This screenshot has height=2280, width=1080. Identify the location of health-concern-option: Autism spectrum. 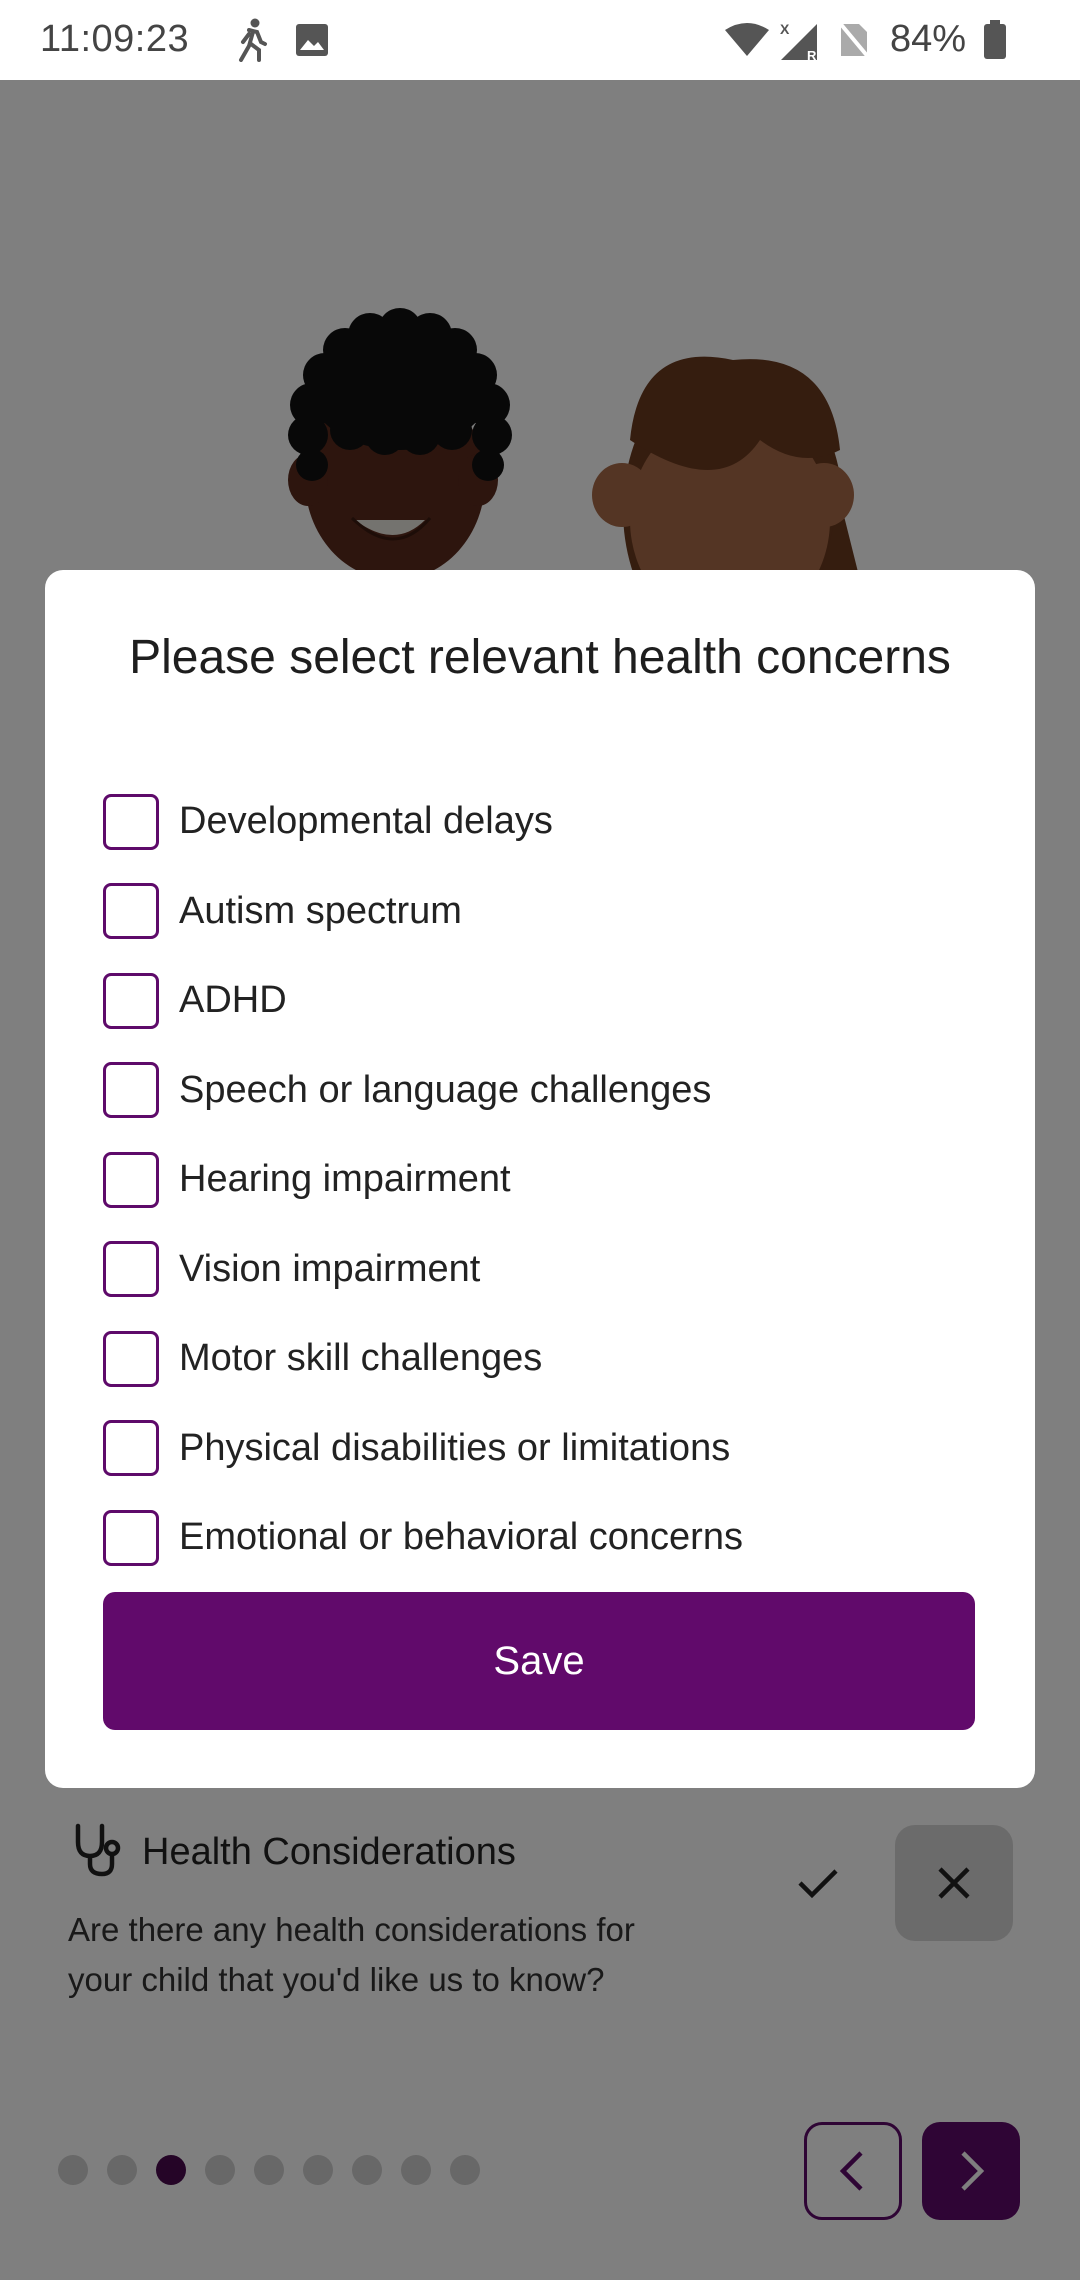
(553, 912).